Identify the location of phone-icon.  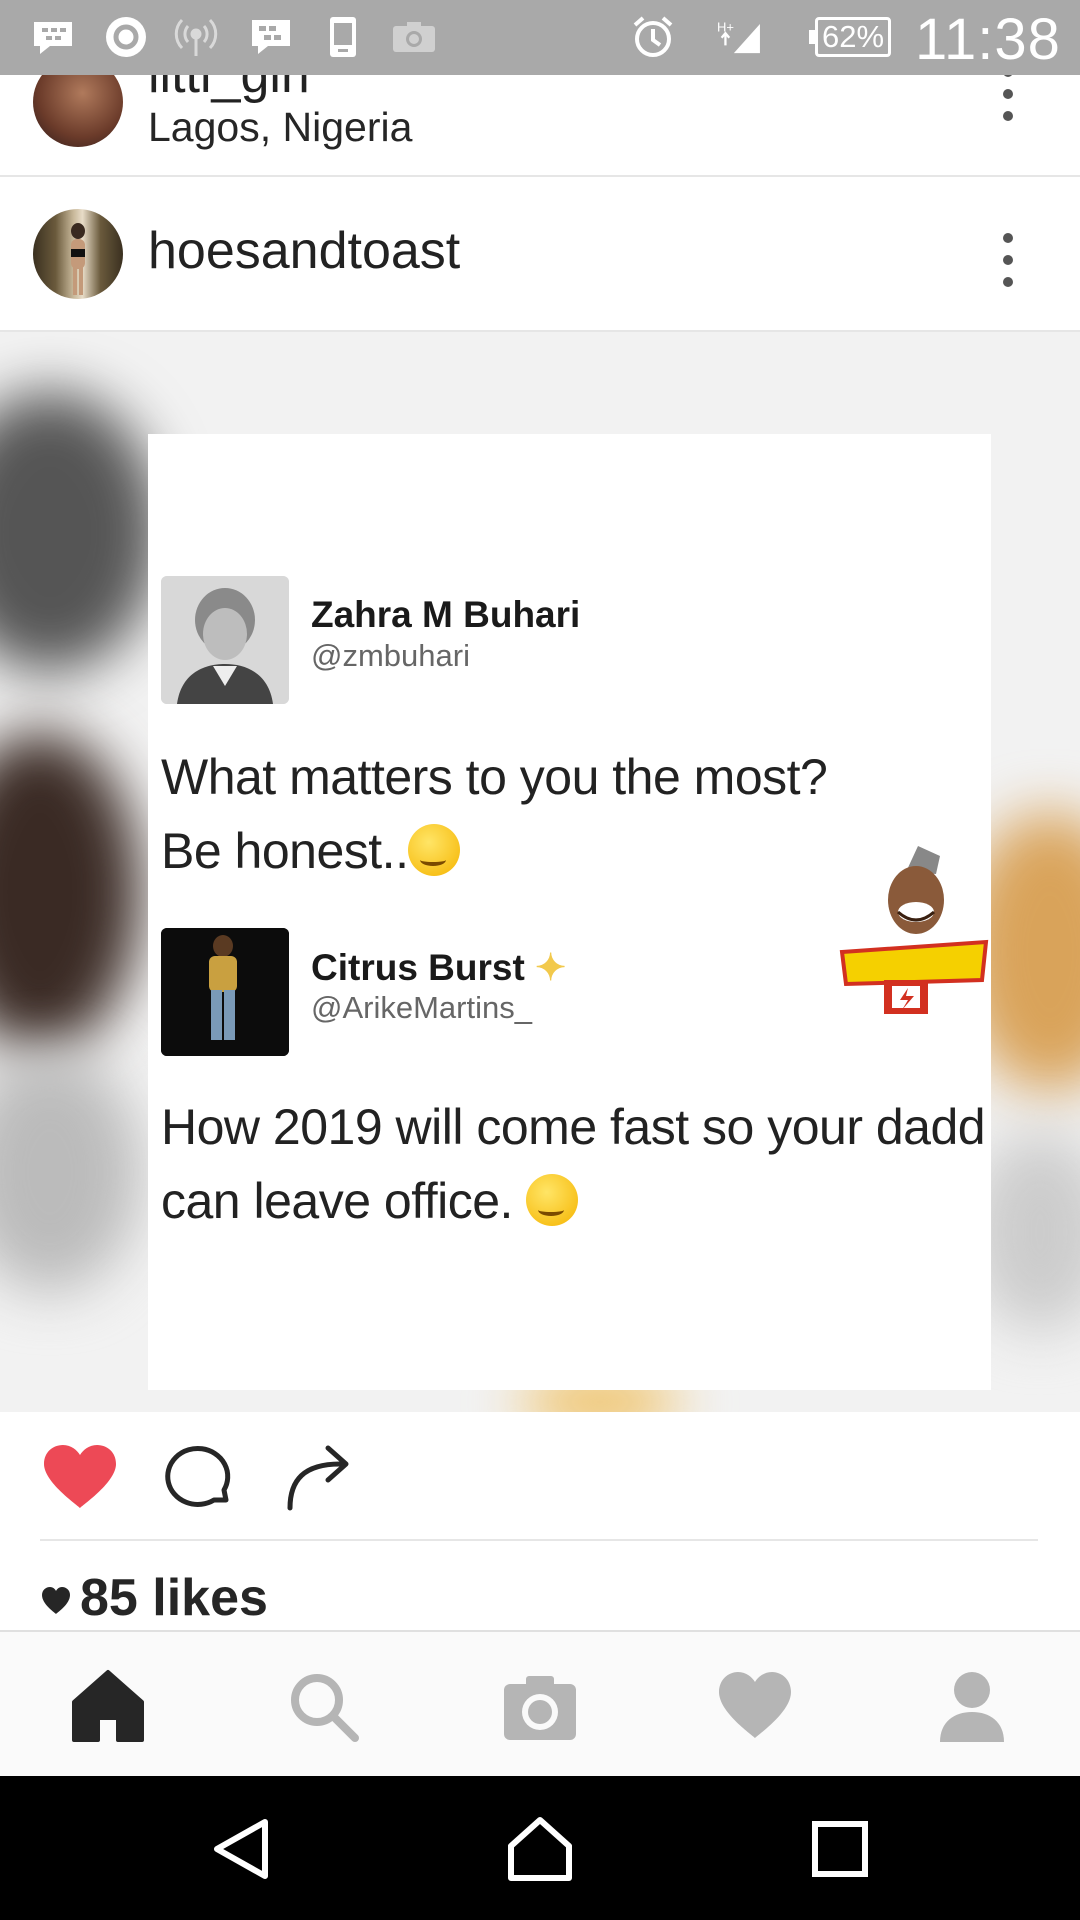
(343, 37).